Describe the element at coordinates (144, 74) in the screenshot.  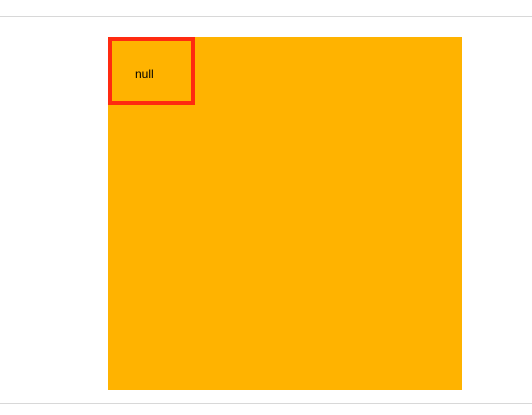
I see `null-label: null` at that location.